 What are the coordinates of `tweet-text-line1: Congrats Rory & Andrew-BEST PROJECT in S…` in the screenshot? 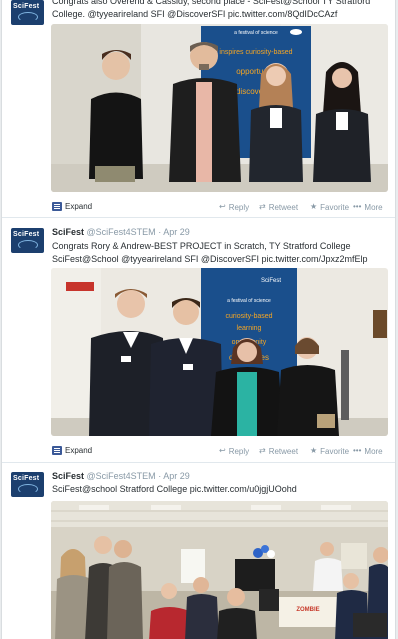 It's located at (201, 246).